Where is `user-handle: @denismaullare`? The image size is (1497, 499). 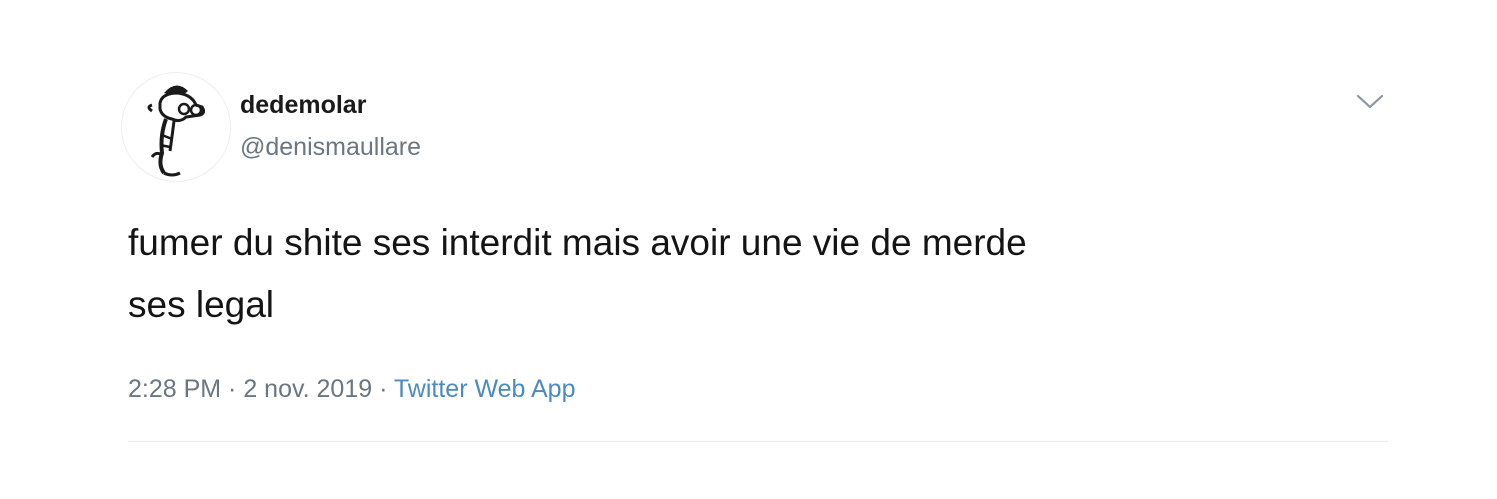
user-handle: @denismaullare is located at coordinates (330, 147).